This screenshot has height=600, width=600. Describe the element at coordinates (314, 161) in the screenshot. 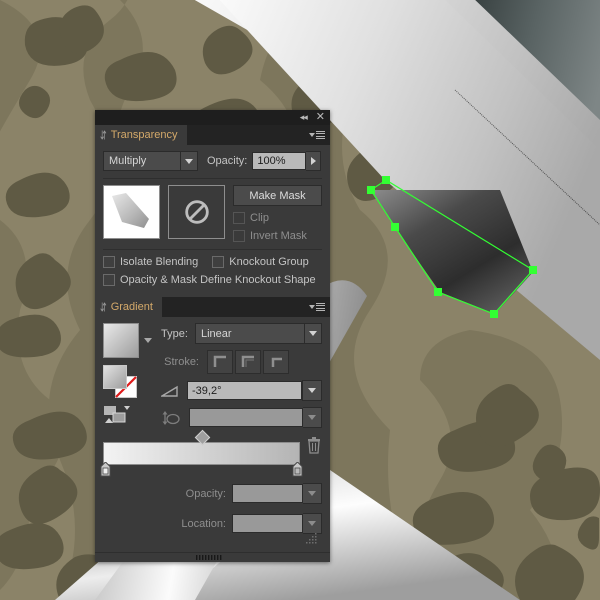

I see `opacity-stepper-icon` at that location.